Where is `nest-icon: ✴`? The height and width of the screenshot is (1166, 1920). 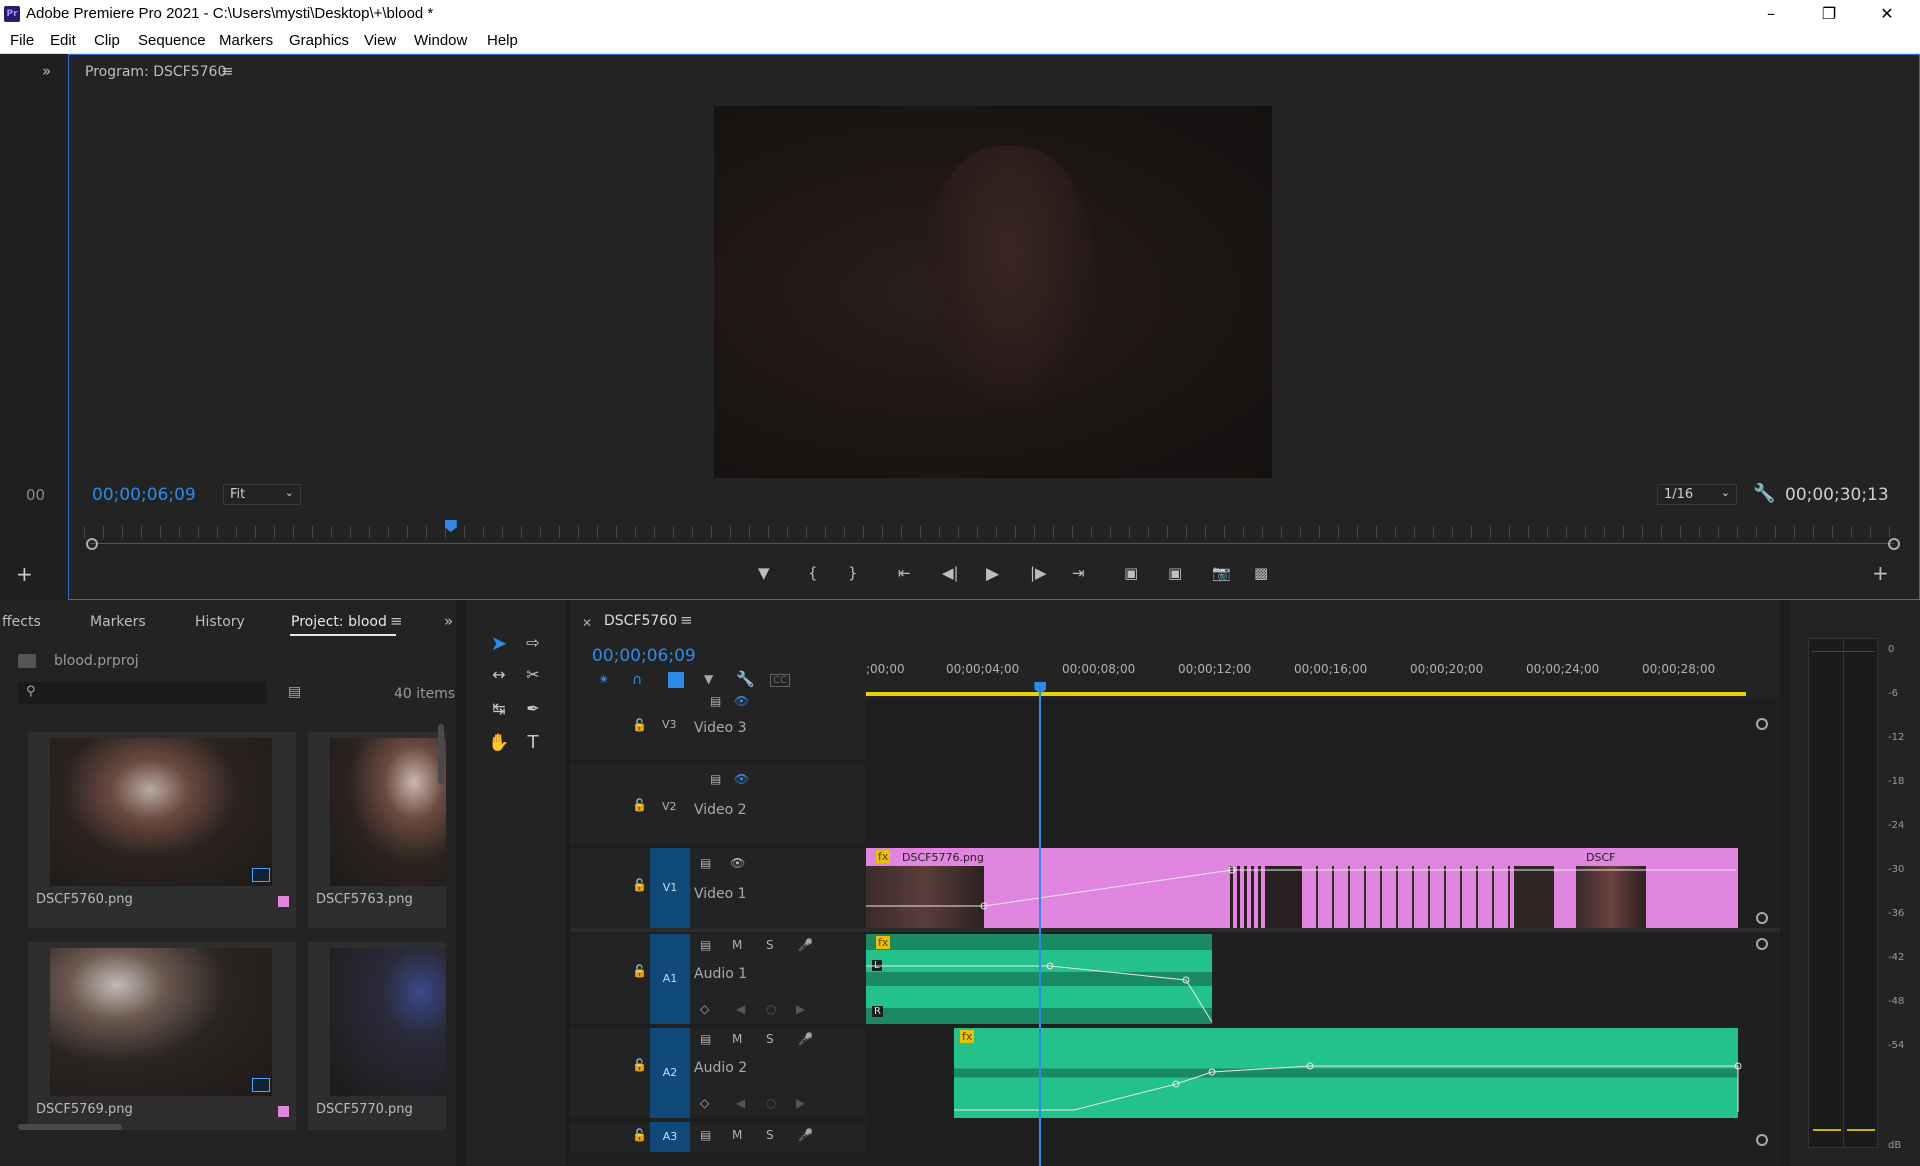
nest-icon: ✴ is located at coordinates (604, 680).